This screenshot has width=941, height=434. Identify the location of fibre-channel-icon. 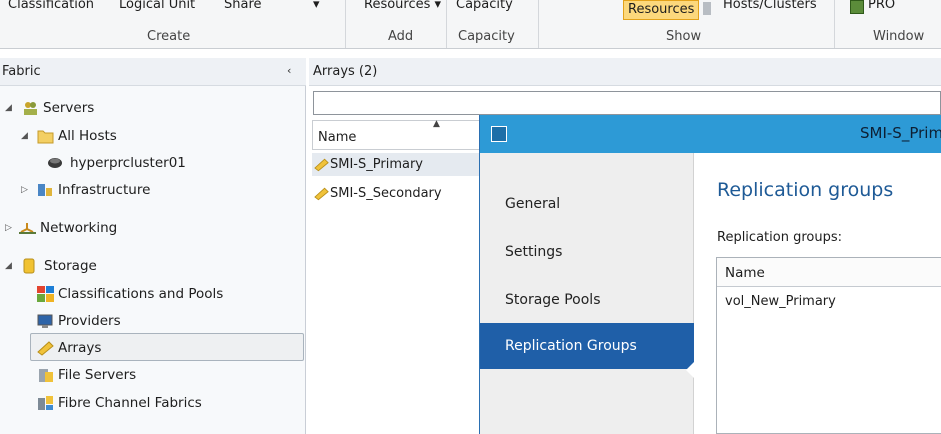
(45, 403).